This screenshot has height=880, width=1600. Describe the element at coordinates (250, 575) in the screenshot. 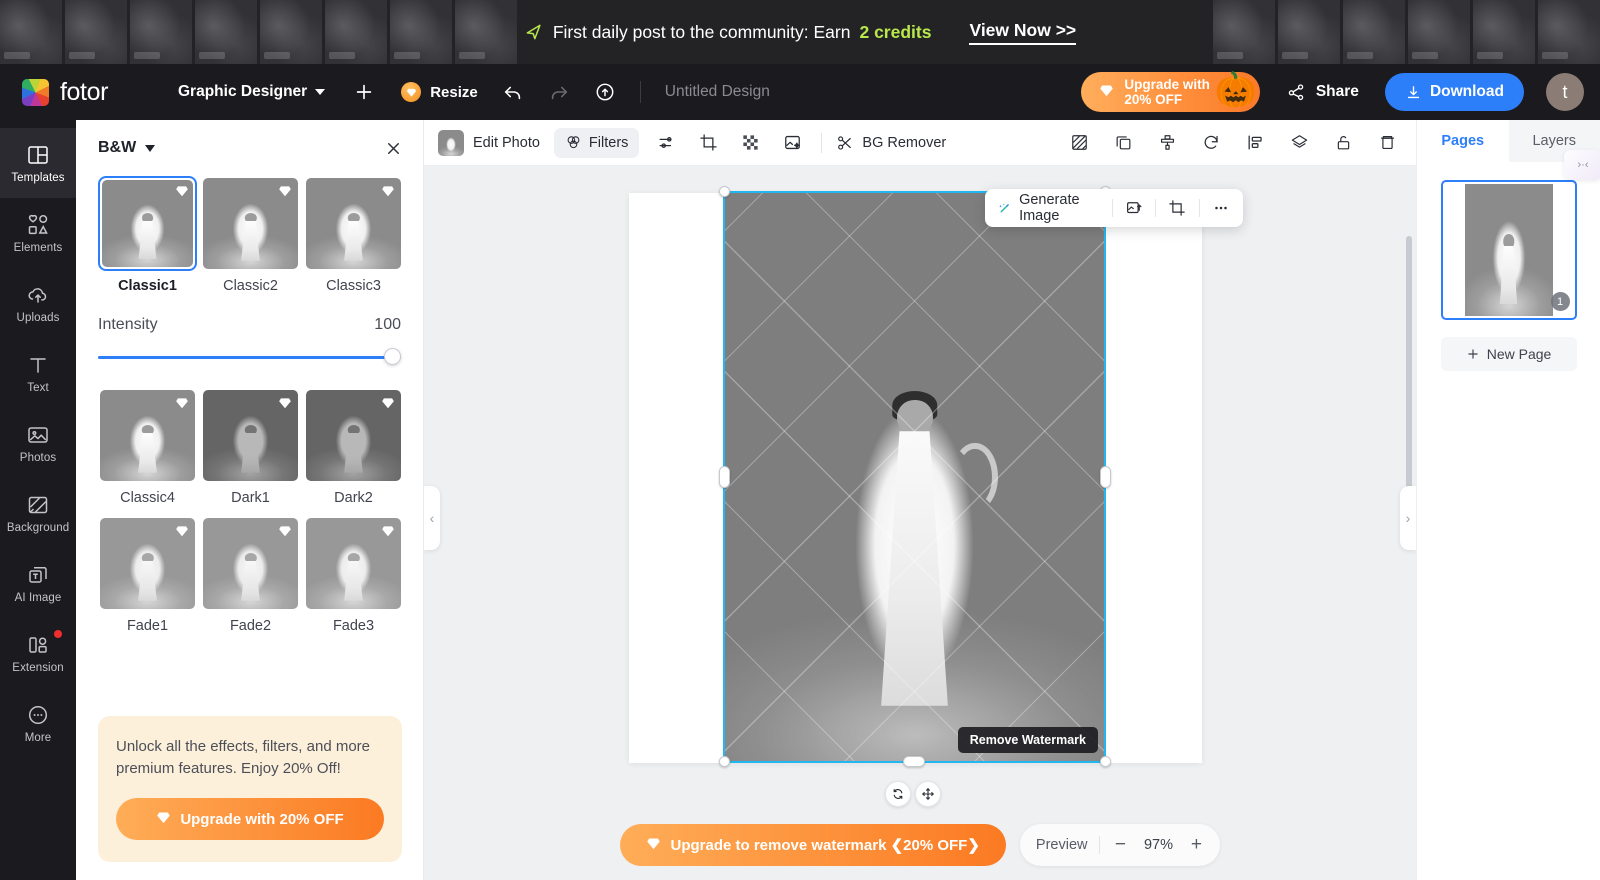

I see `filter-item-fade2: Fade2` at that location.